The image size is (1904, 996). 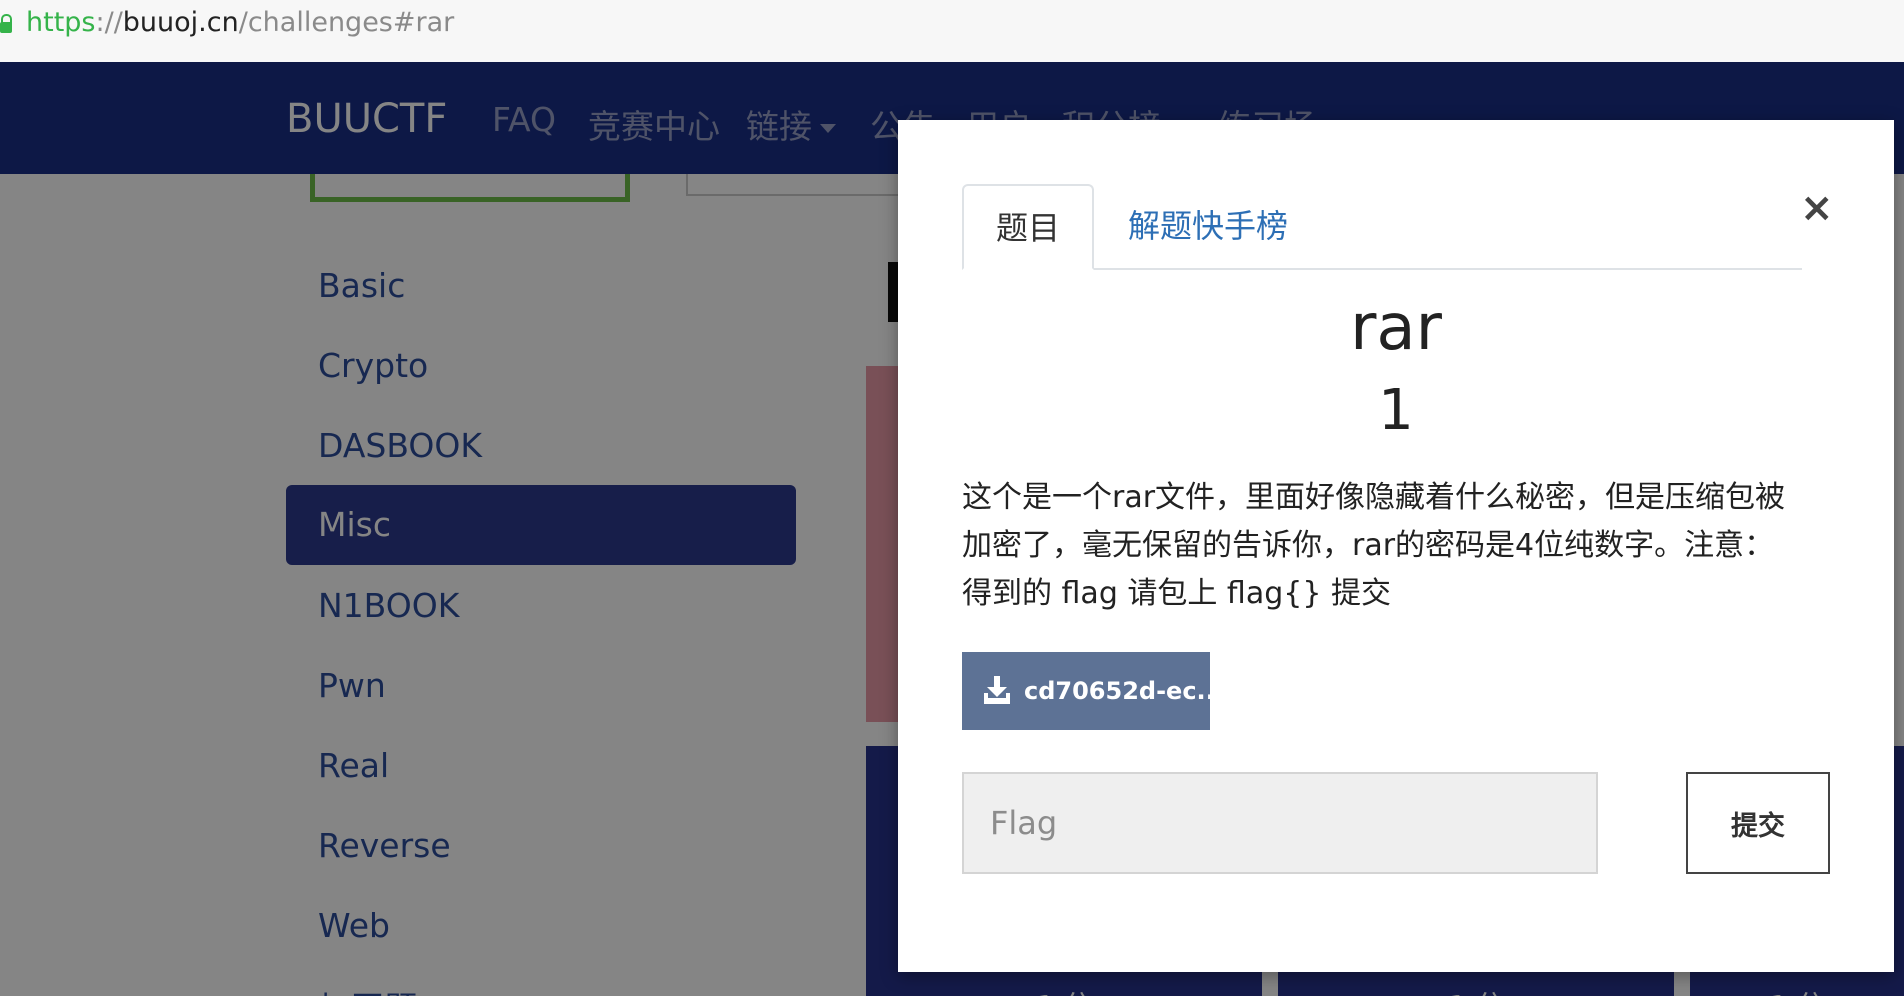 What do you see at coordinates (1758, 823) in the screenshot?
I see `submit-button: 提交` at bounding box center [1758, 823].